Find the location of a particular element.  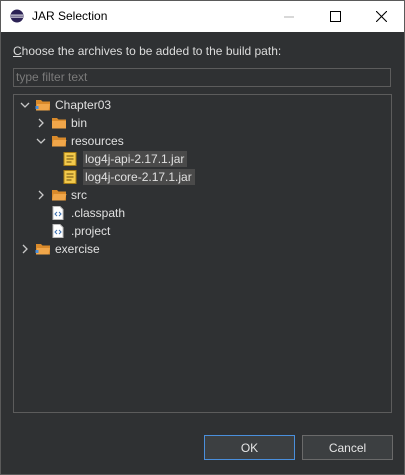

tree-item-exercise: exercise is located at coordinates (59, 249).